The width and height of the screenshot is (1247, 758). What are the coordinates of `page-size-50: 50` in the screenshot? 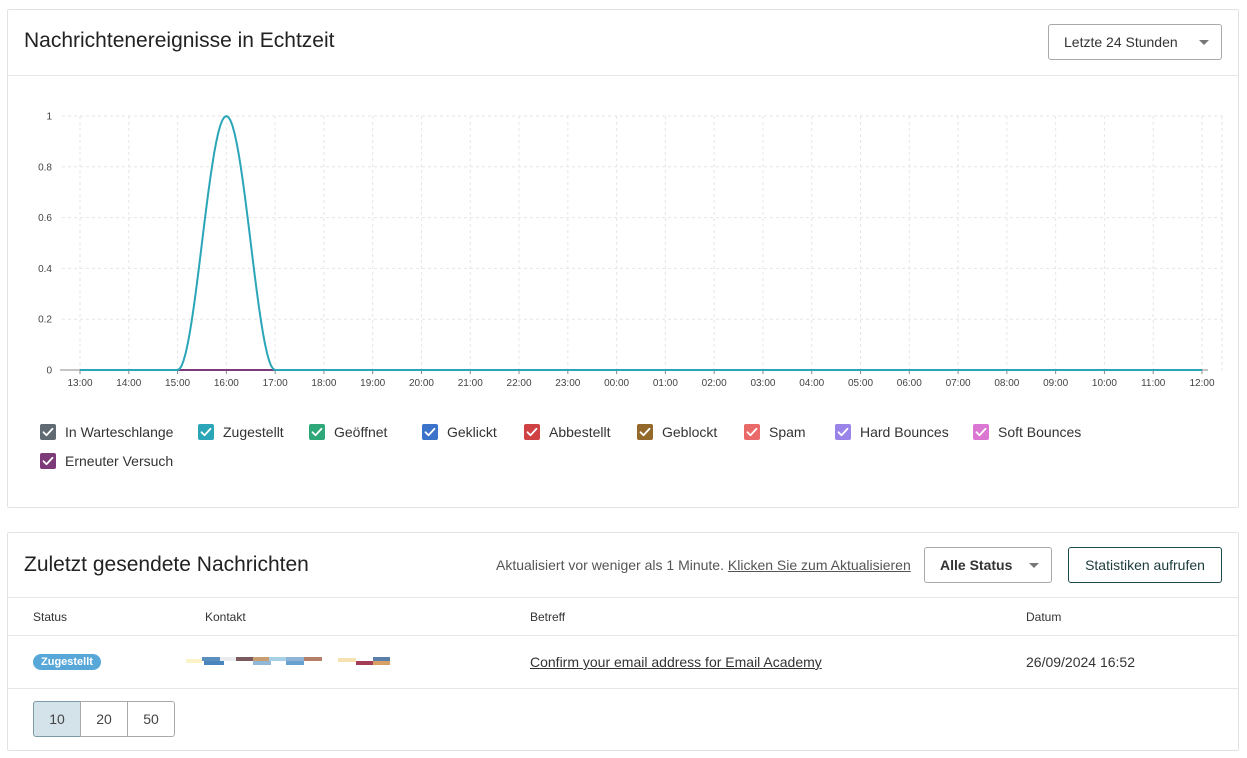 It's located at (151, 719).